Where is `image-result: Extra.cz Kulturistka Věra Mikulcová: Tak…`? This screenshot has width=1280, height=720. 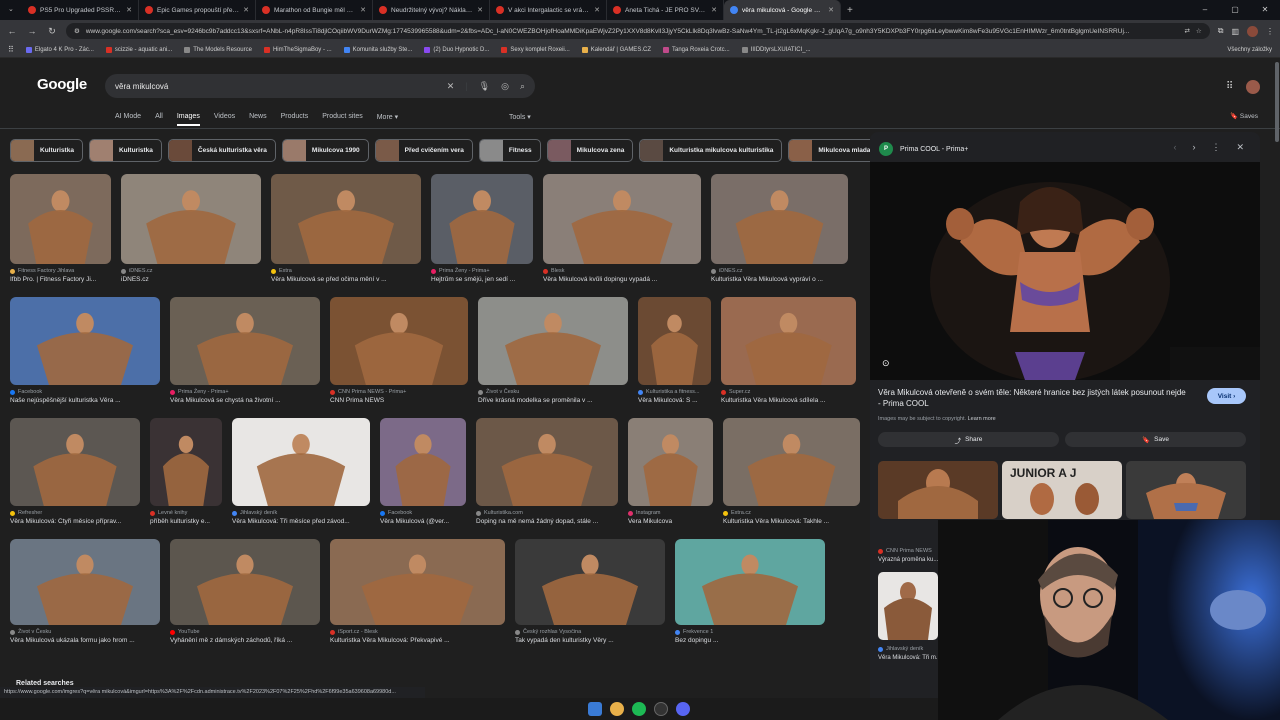 image-result: Extra.cz Kulturistka Věra Mikulcová: Tak… is located at coordinates (791, 471).